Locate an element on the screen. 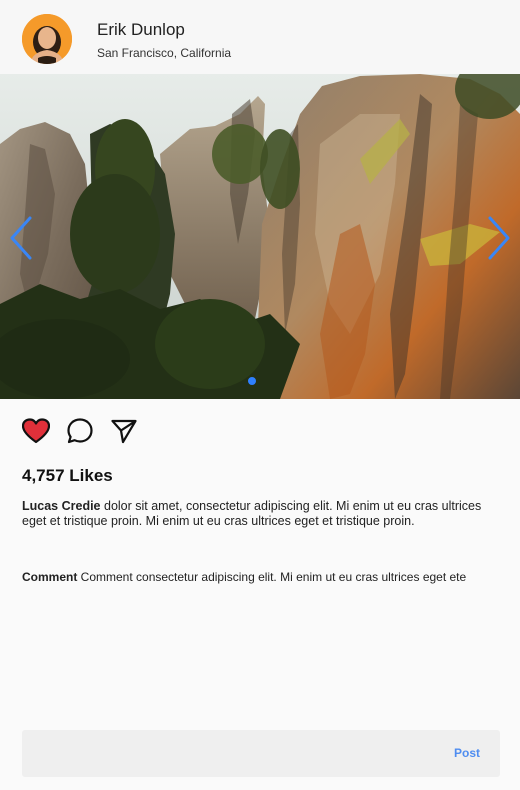 Image resolution: width=520 pixels, height=790 pixels. comment-input is located at coordinates (236, 754).